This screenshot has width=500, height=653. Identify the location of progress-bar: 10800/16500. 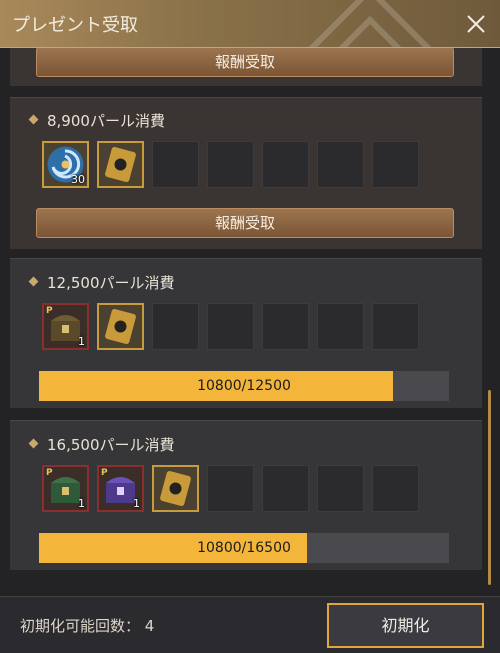
(244, 548).